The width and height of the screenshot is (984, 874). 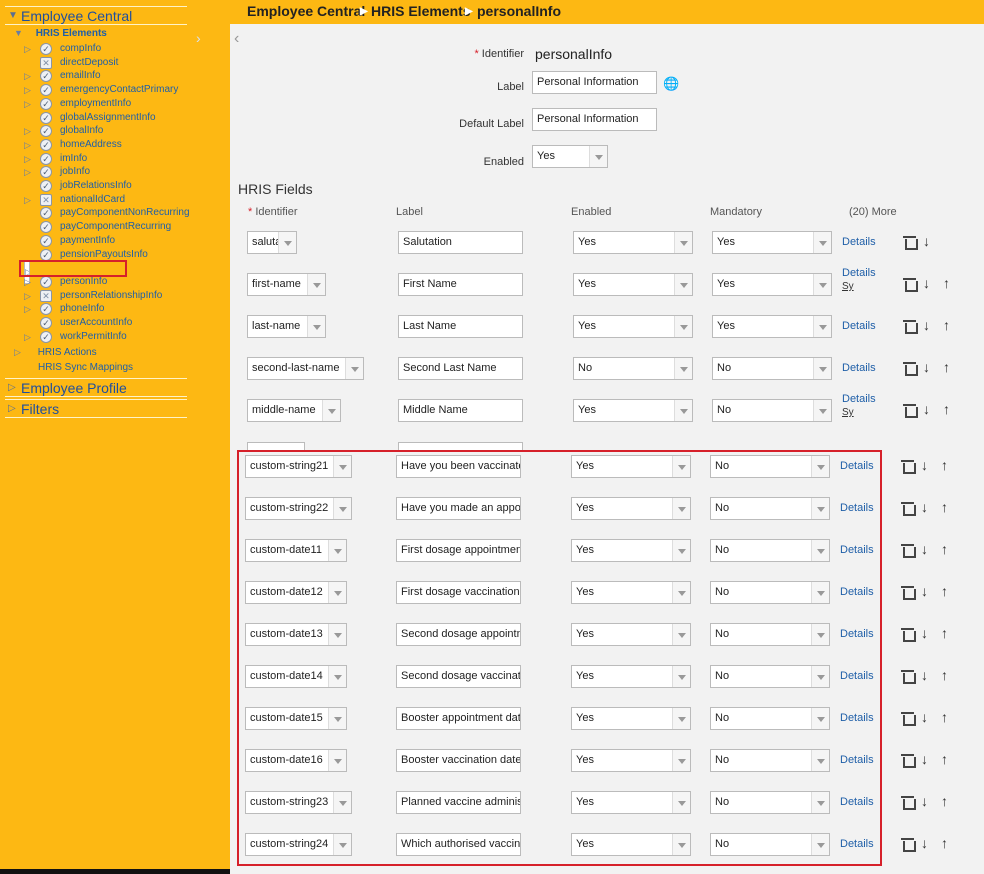 What do you see at coordinates (294, 410) in the screenshot?
I see `identifier-select: middle-name` at bounding box center [294, 410].